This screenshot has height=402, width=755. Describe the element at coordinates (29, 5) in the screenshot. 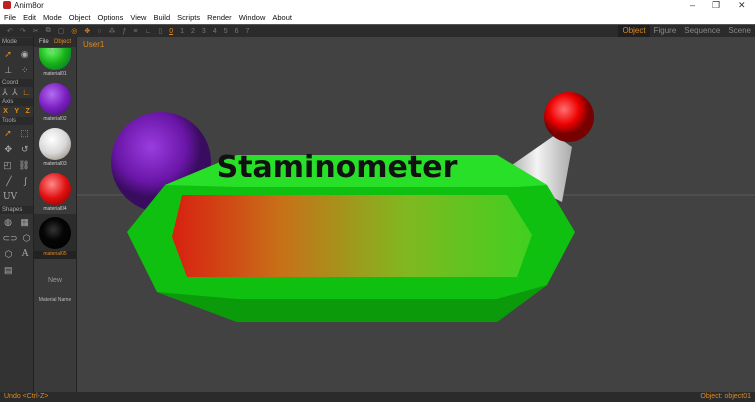

I see `window-title: Anim8or` at that location.